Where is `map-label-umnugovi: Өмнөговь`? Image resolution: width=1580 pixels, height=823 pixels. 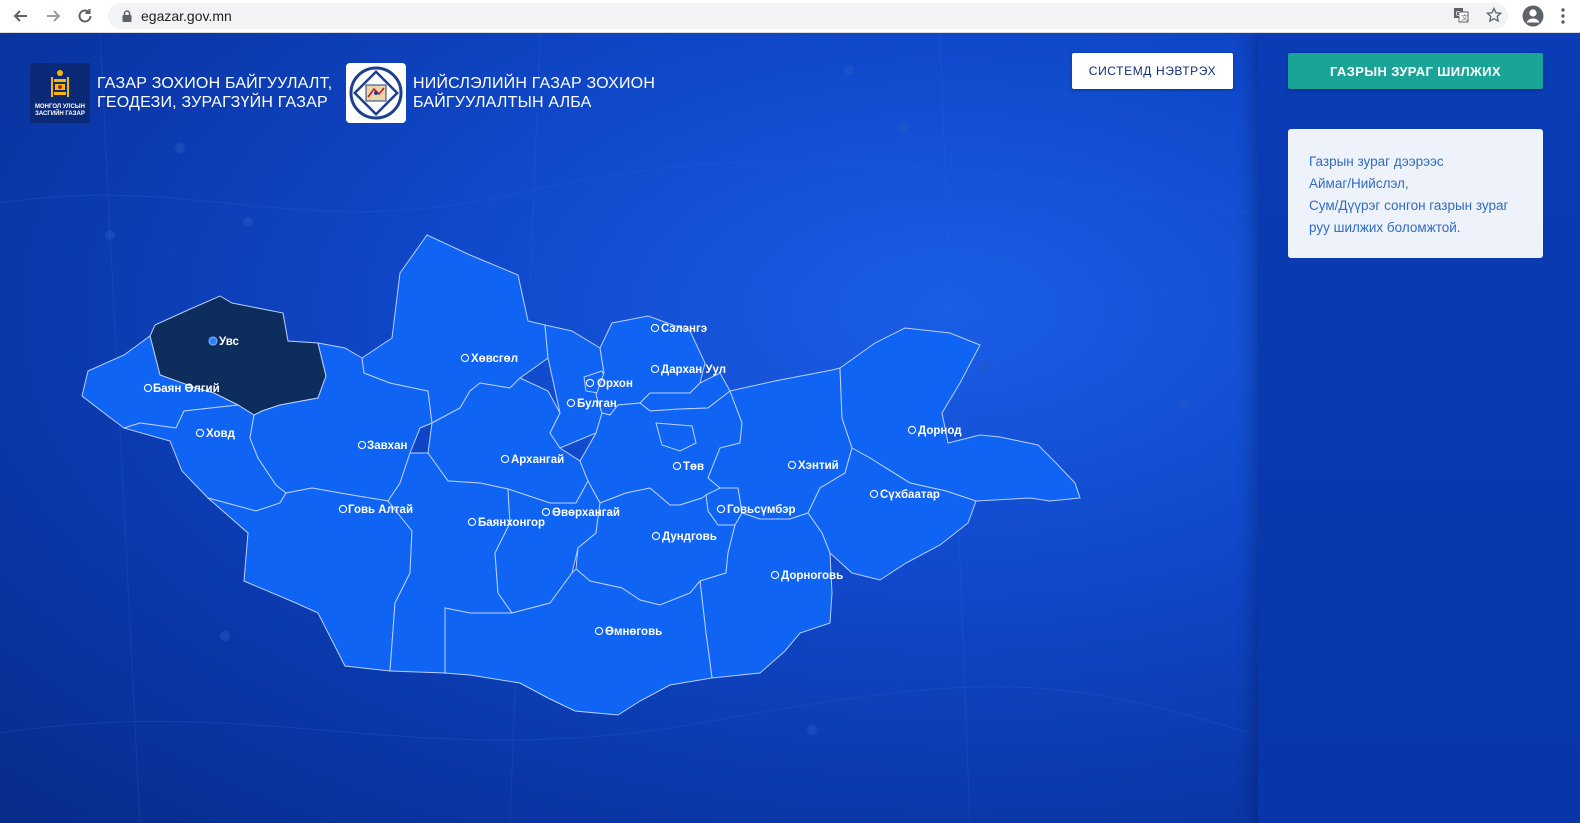
map-label-umnugovi: Өмнөговь is located at coordinates (628, 632).